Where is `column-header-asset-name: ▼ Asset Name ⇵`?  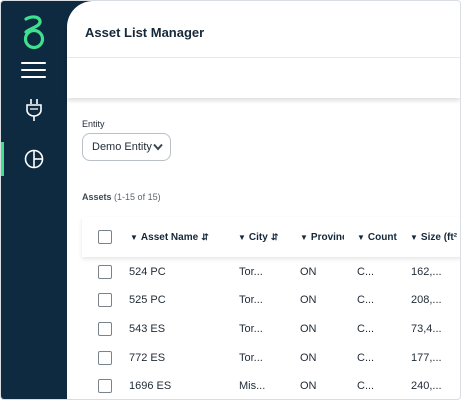
column-header-asset-name: ▼ Asset Name ⇵ is located at coordinates (170, 237).